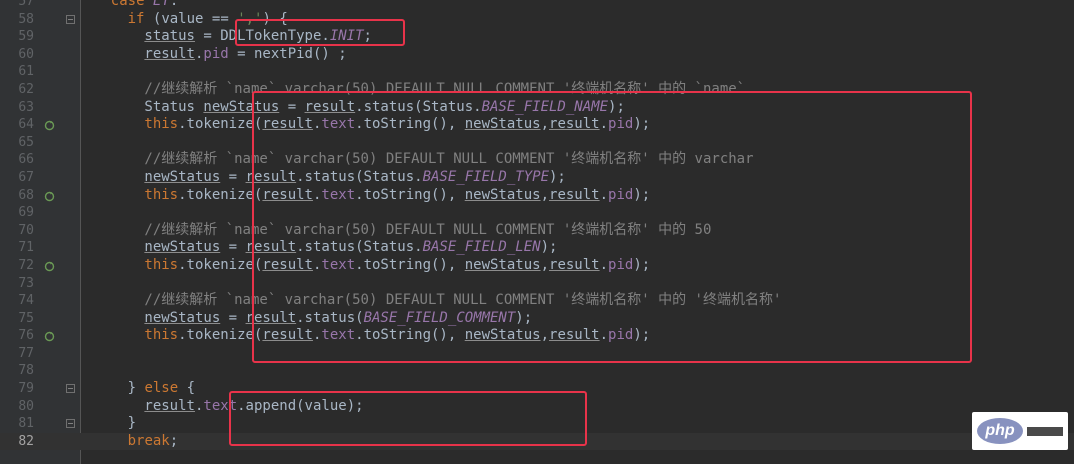 The image size is (1074, 464). I want to click on code-token: :, so click(174, 4).